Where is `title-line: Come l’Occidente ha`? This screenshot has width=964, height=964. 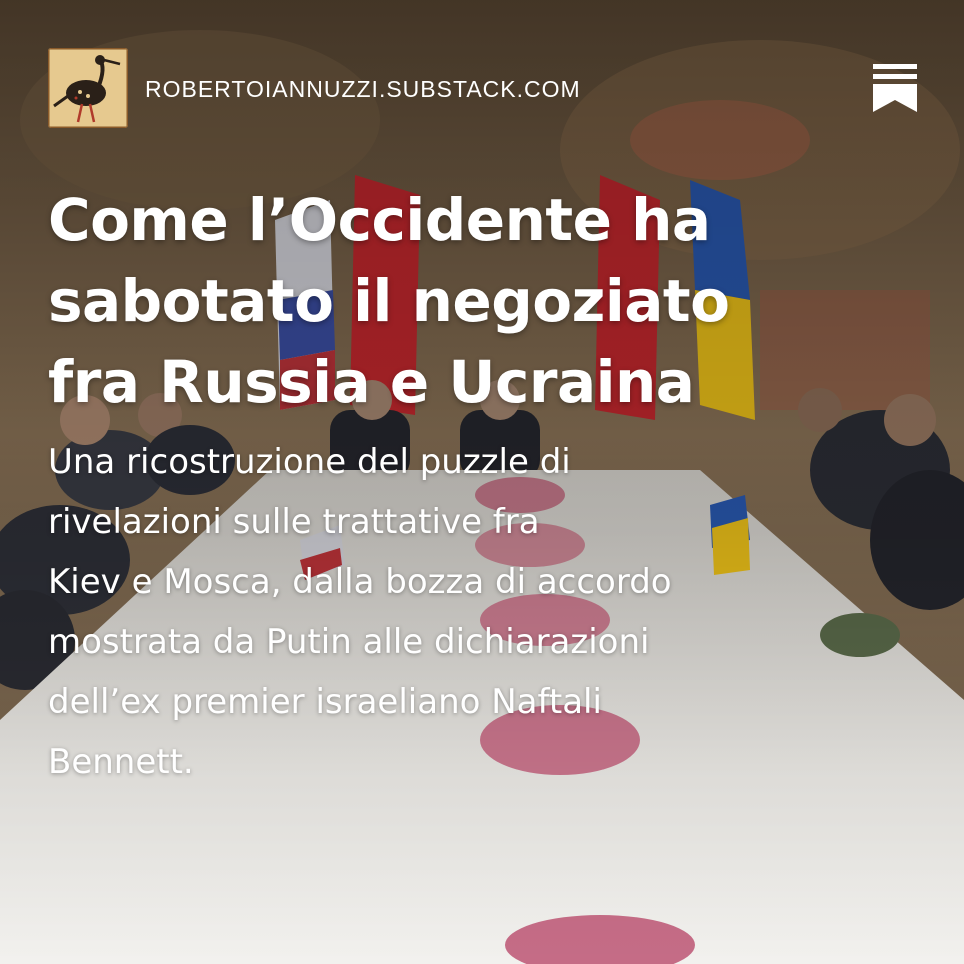
title-line: Come l’Occidente ha is located at coordinates (379, 220).